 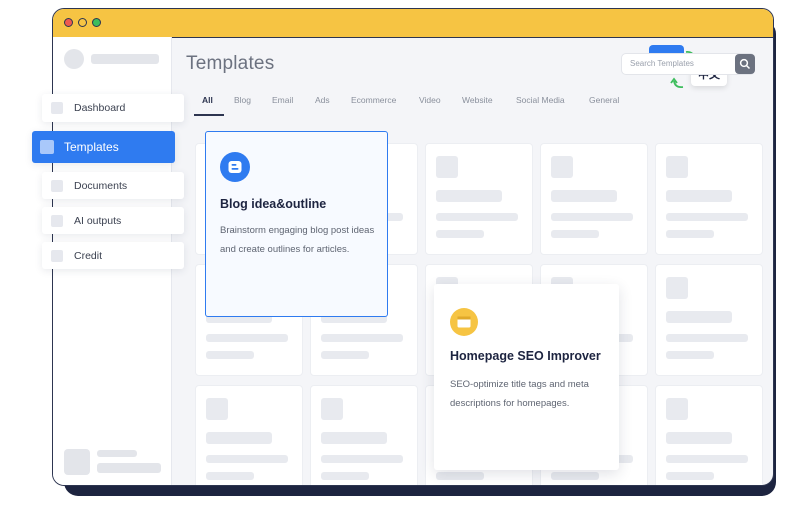 What do you see at coordinates (96, 22) in the screenshot?
I see `maximize-window-button` at bounding box center [96, 22].